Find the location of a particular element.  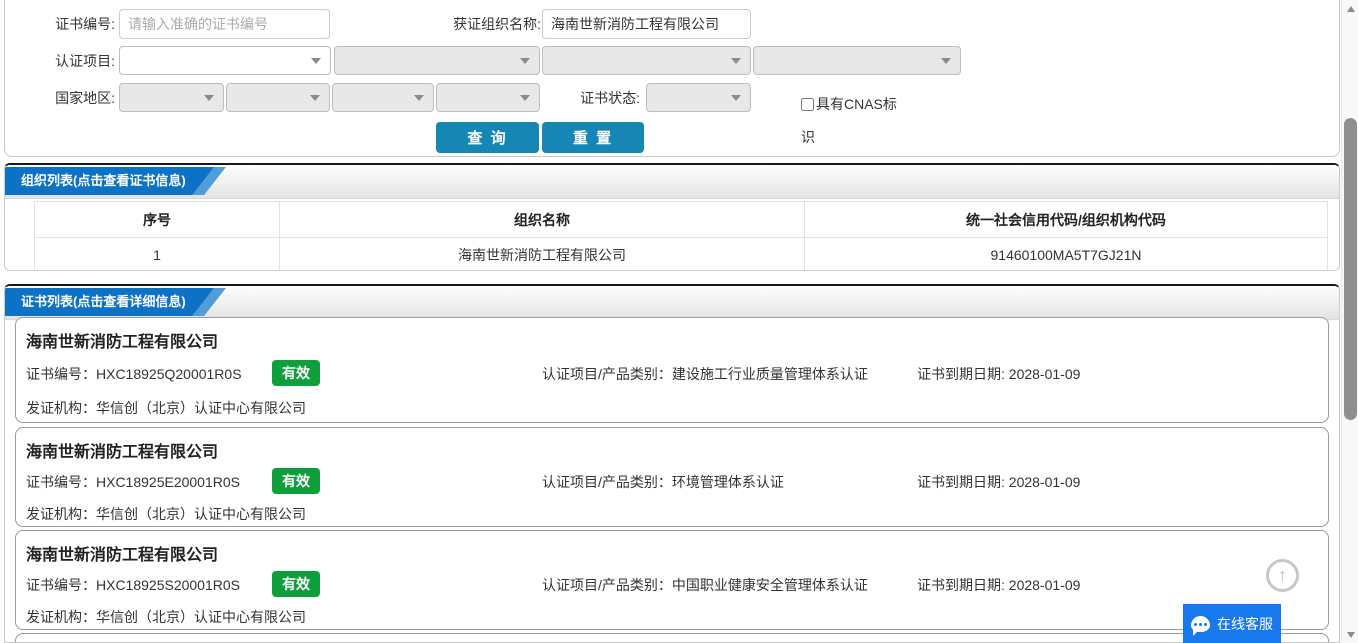

scrollbar-thumb is located at coordinates (1350, 269).